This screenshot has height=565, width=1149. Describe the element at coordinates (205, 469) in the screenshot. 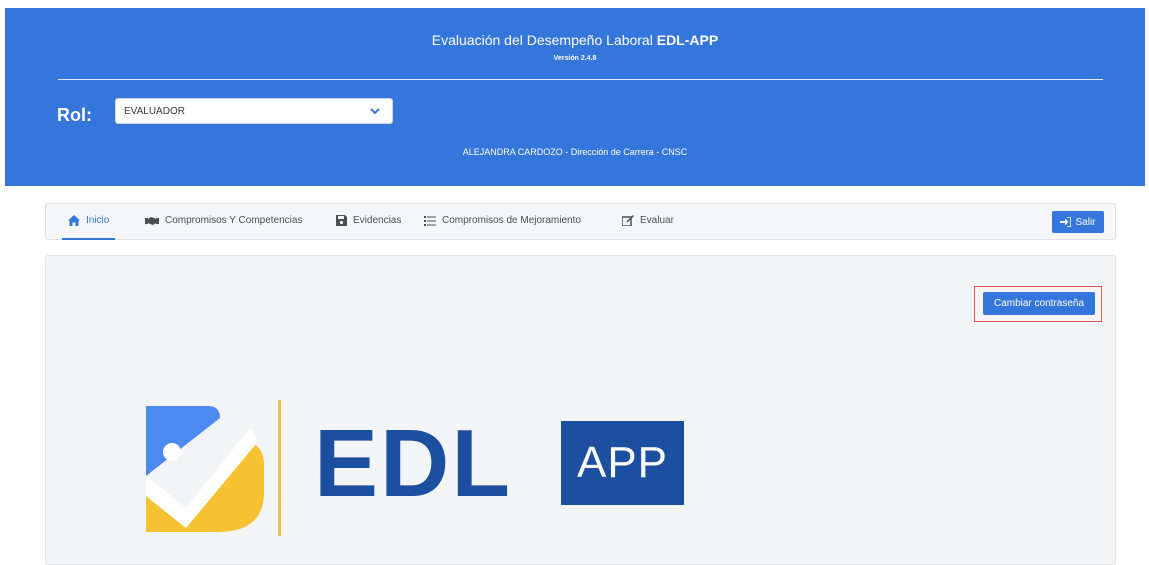

I see `check-emblem-icon` at that location.